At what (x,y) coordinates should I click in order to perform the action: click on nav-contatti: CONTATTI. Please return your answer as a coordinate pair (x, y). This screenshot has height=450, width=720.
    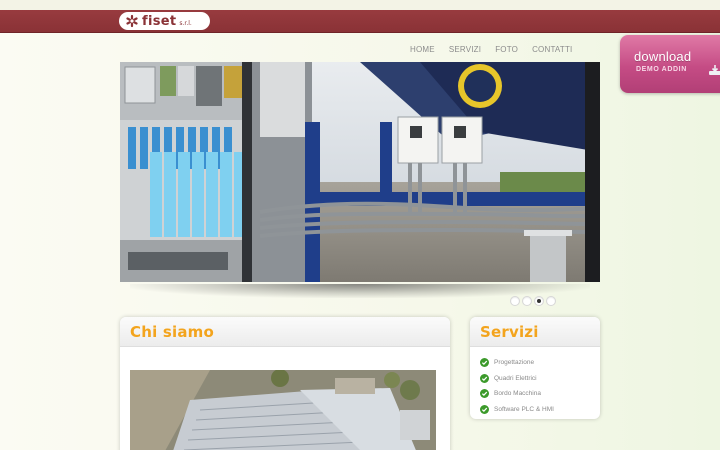
    Looking at the image, I should click on (552, 51).